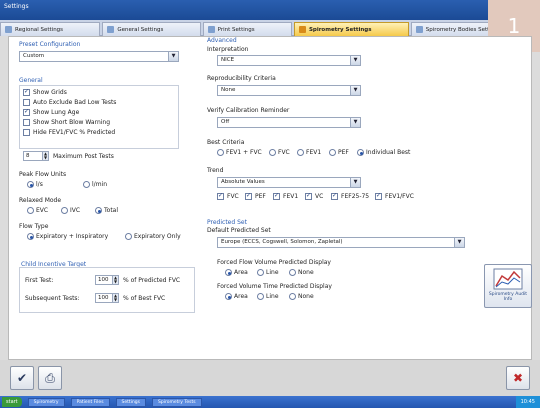  I want to click on relaxed-evc: EVC, so click(37, 210).